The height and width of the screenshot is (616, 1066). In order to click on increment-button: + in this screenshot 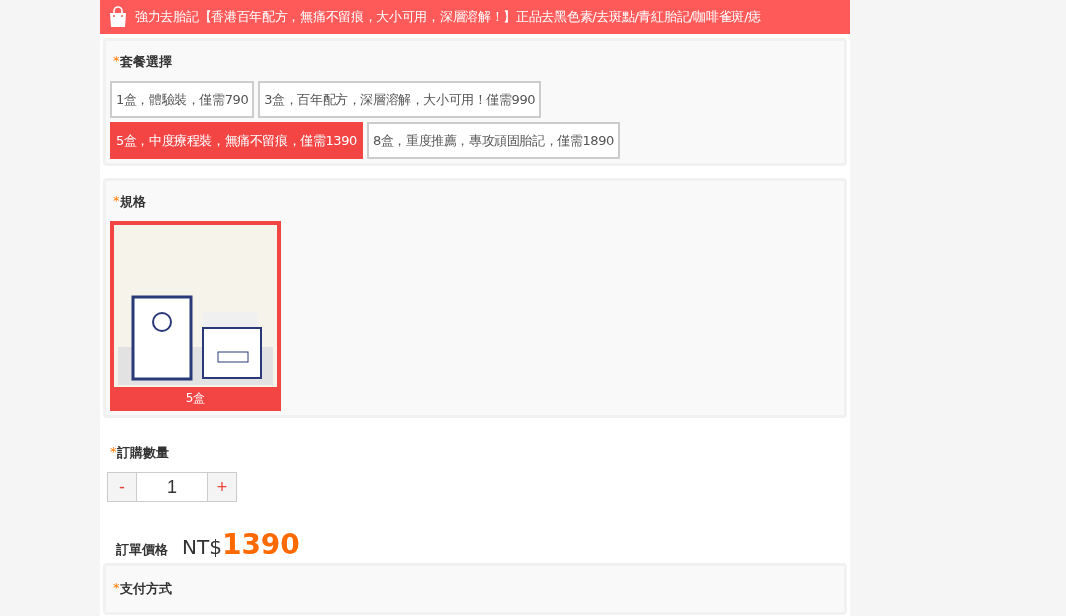, I will do `click(222, 487)`.